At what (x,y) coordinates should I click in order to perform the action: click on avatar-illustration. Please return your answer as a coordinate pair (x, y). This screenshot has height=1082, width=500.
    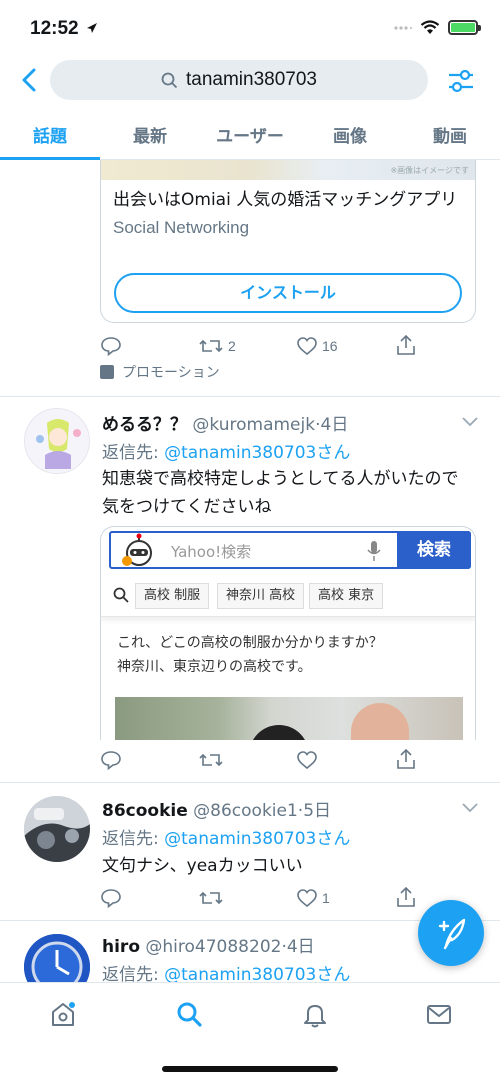
    Looking at the image, I should click on (57, 441).